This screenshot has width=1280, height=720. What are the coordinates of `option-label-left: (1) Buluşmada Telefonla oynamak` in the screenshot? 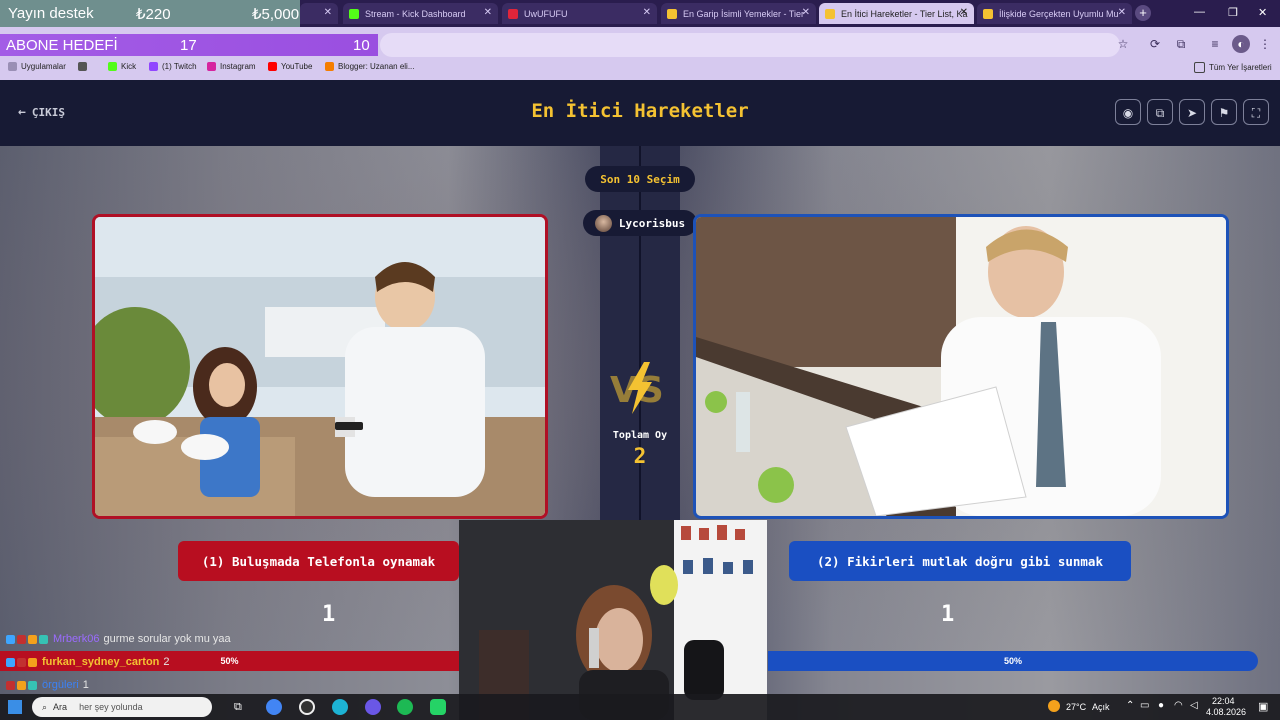 It's located at (318, 561).